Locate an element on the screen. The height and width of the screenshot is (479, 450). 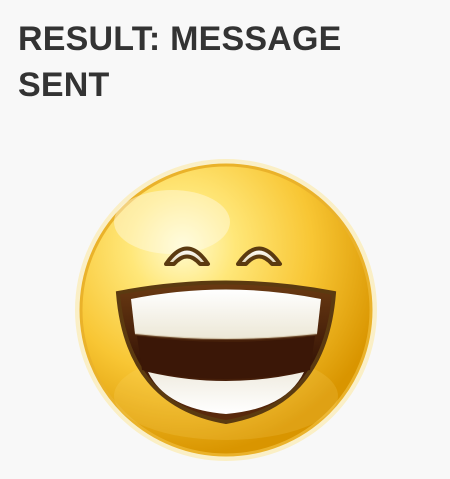
result-title: RESULT: MESSAGE SENT is located at coordinates (180, 62).